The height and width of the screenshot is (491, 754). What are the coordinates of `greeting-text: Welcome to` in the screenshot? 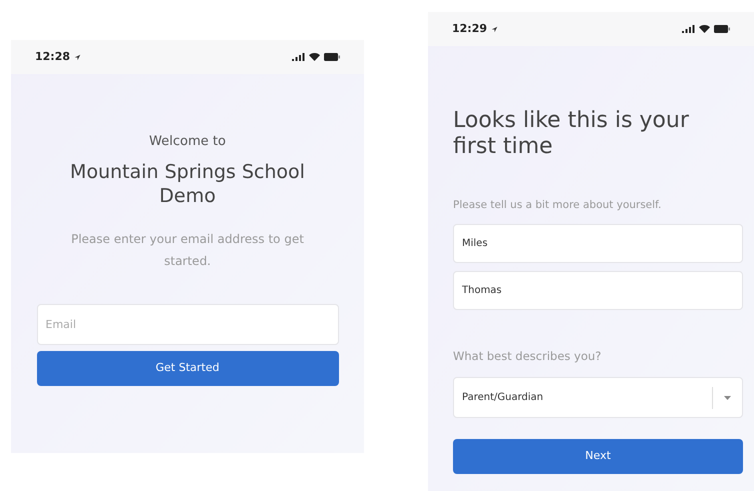 It's located at (187, 142).